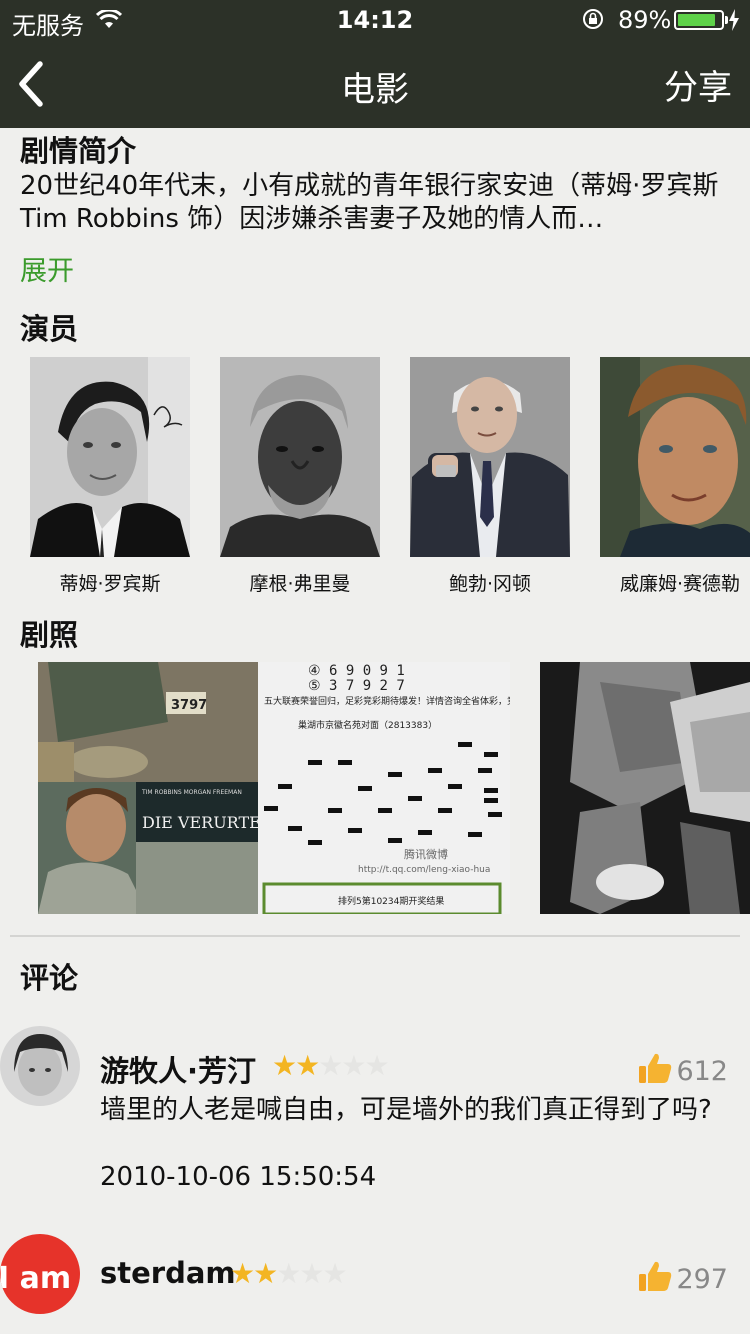 The width and height of the screenshot is (750, 1334). Describe the element at coordinates (734, 20) in the screenshot. I see `charging-icon` at that location.